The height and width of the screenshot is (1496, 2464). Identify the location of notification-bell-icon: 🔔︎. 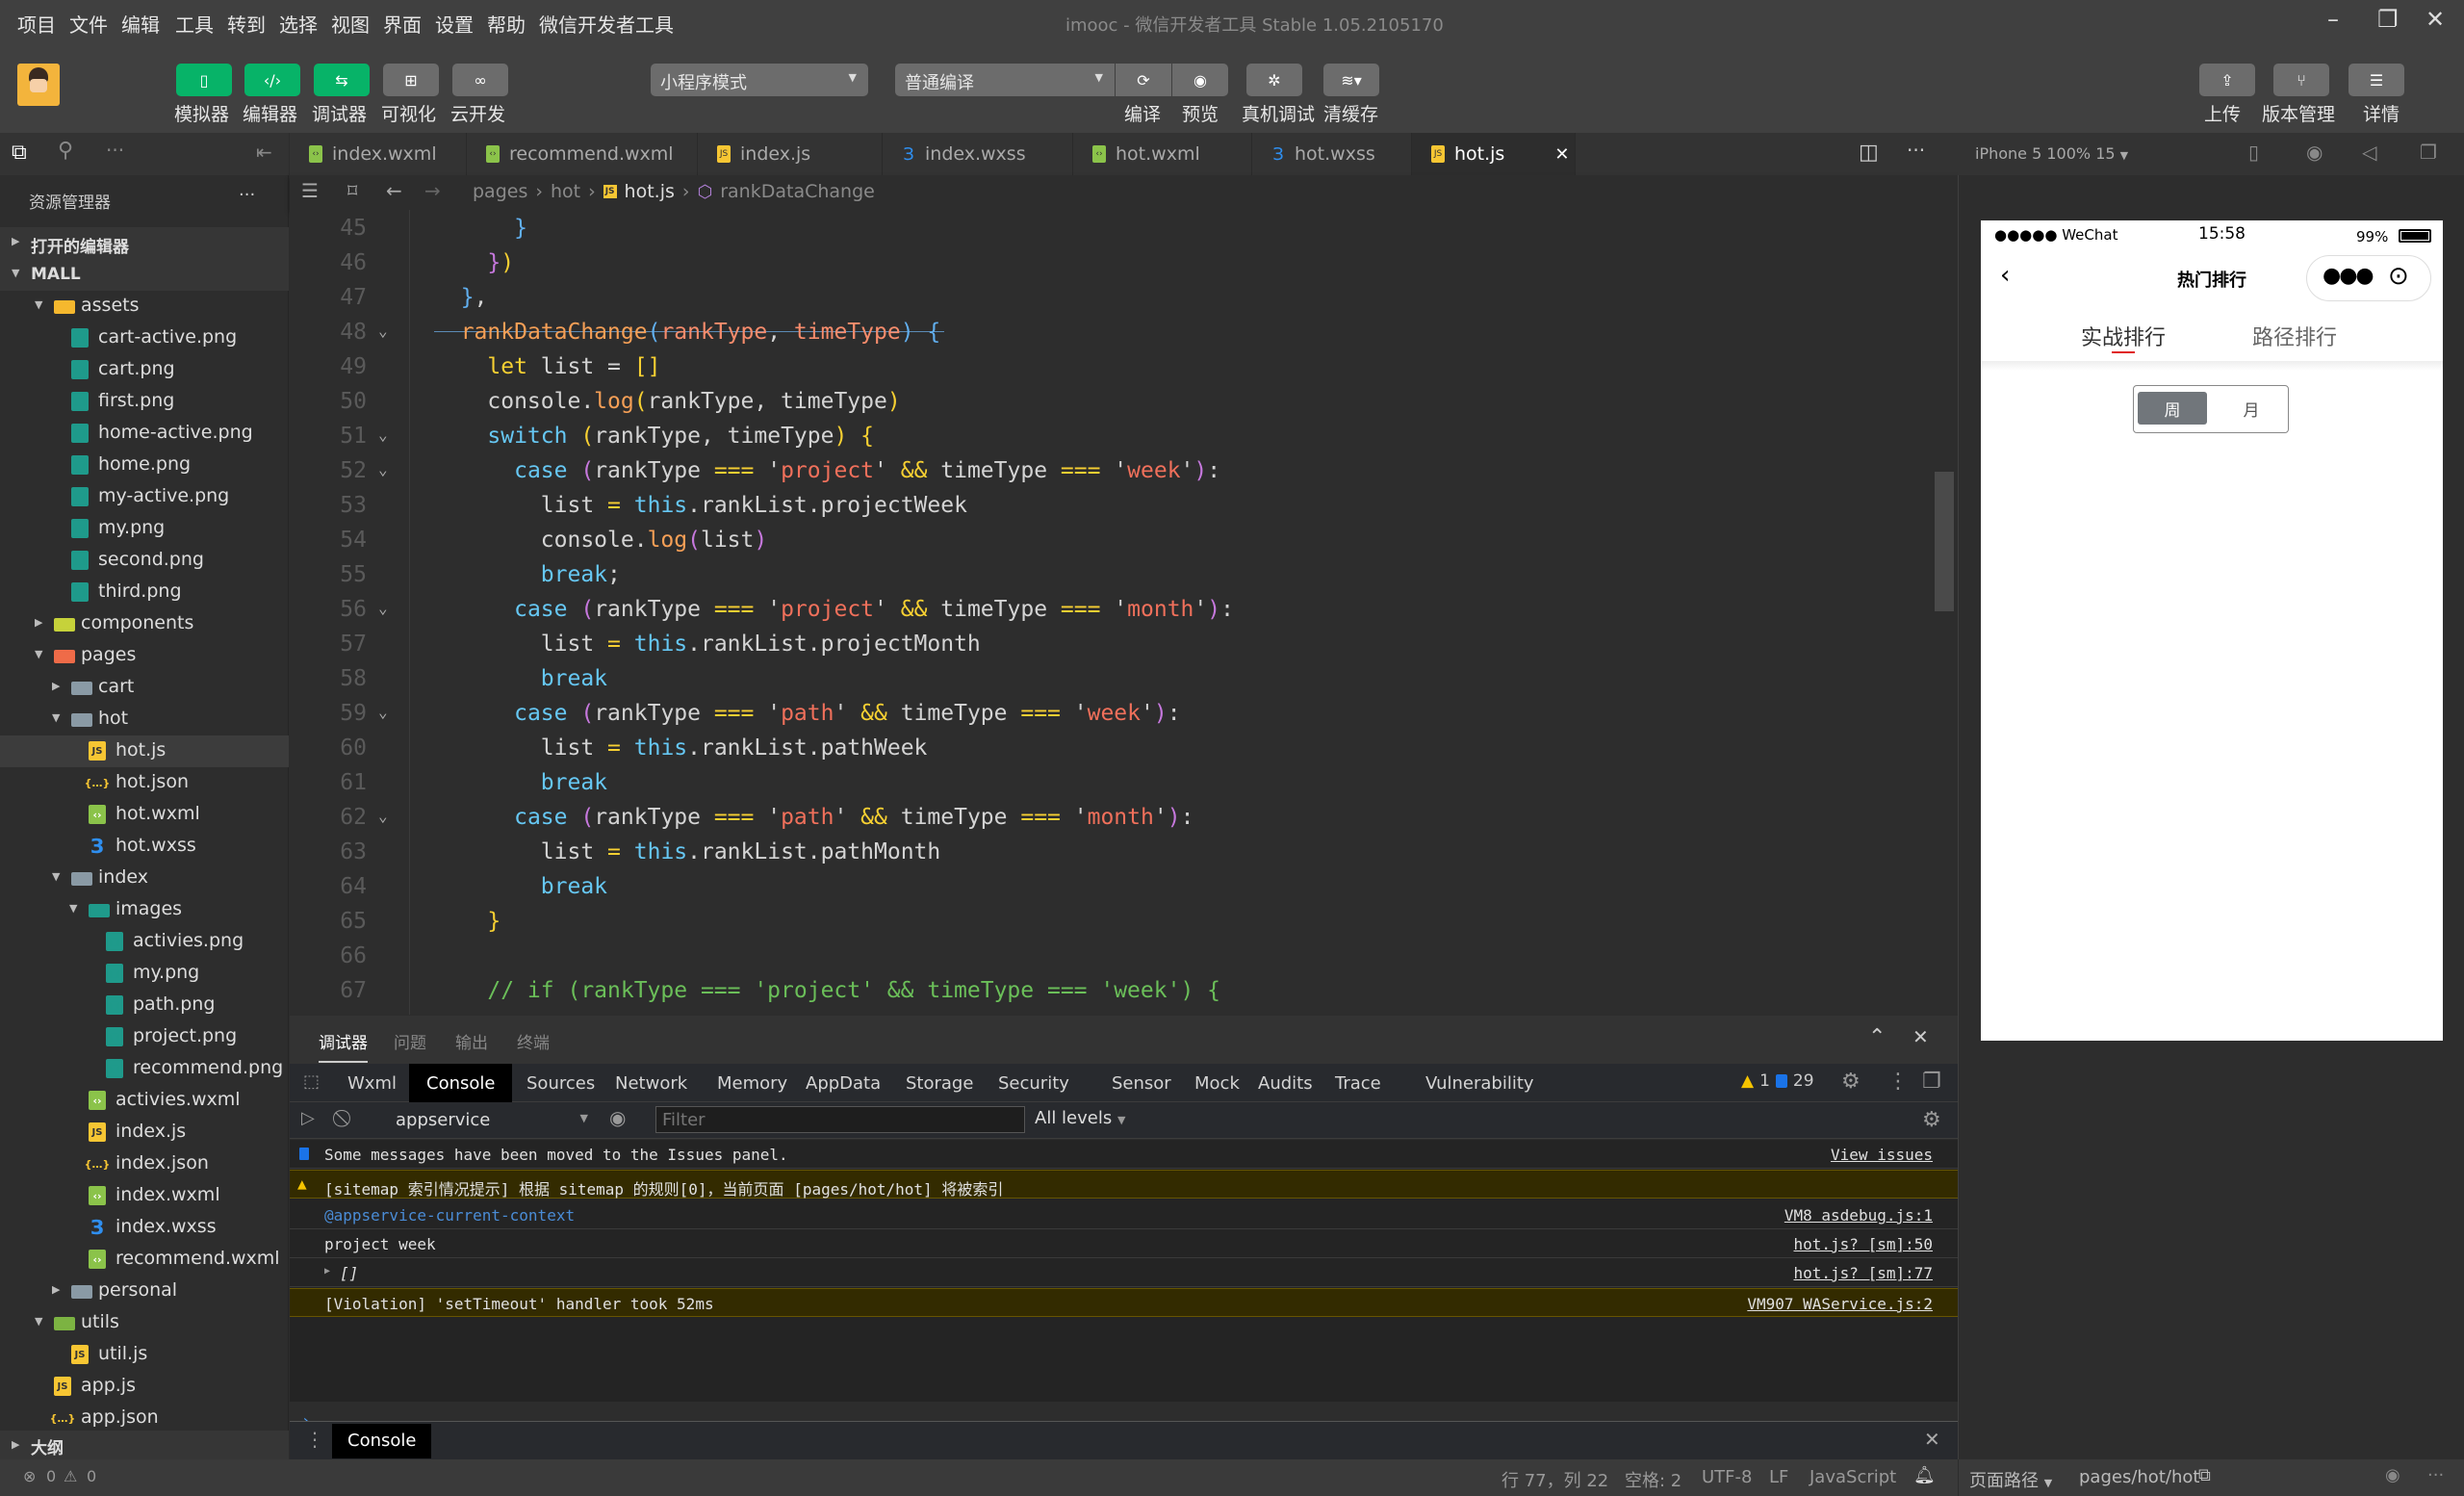
(1924, 1475).